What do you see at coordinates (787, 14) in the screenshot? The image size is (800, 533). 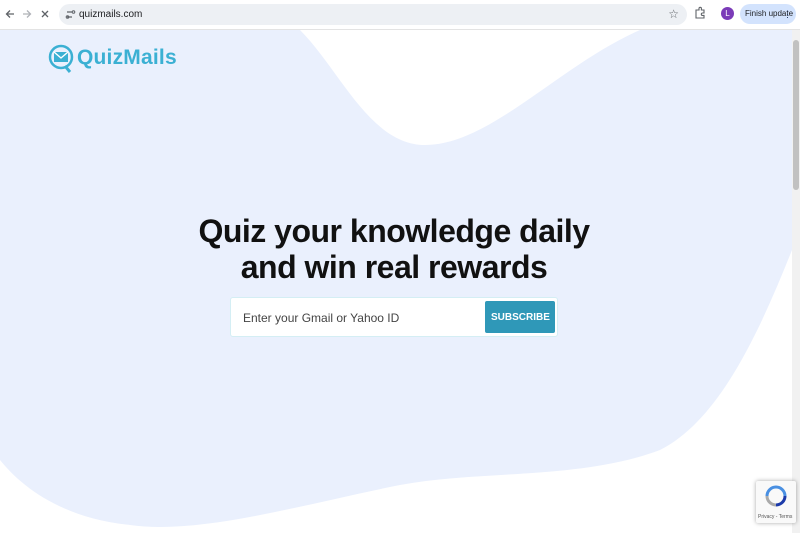 I see `menu-dots-icon: ⋮` at bounding box center [787, 14].